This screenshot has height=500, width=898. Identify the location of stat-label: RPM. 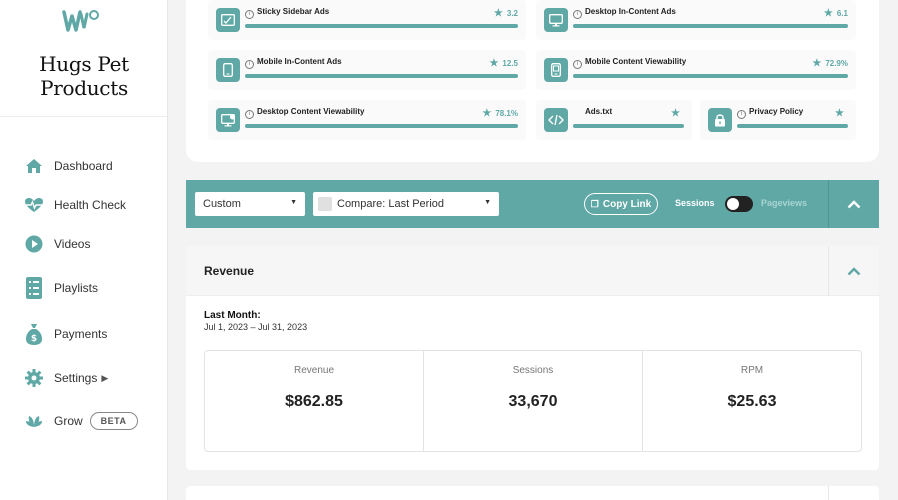
(752, 370).